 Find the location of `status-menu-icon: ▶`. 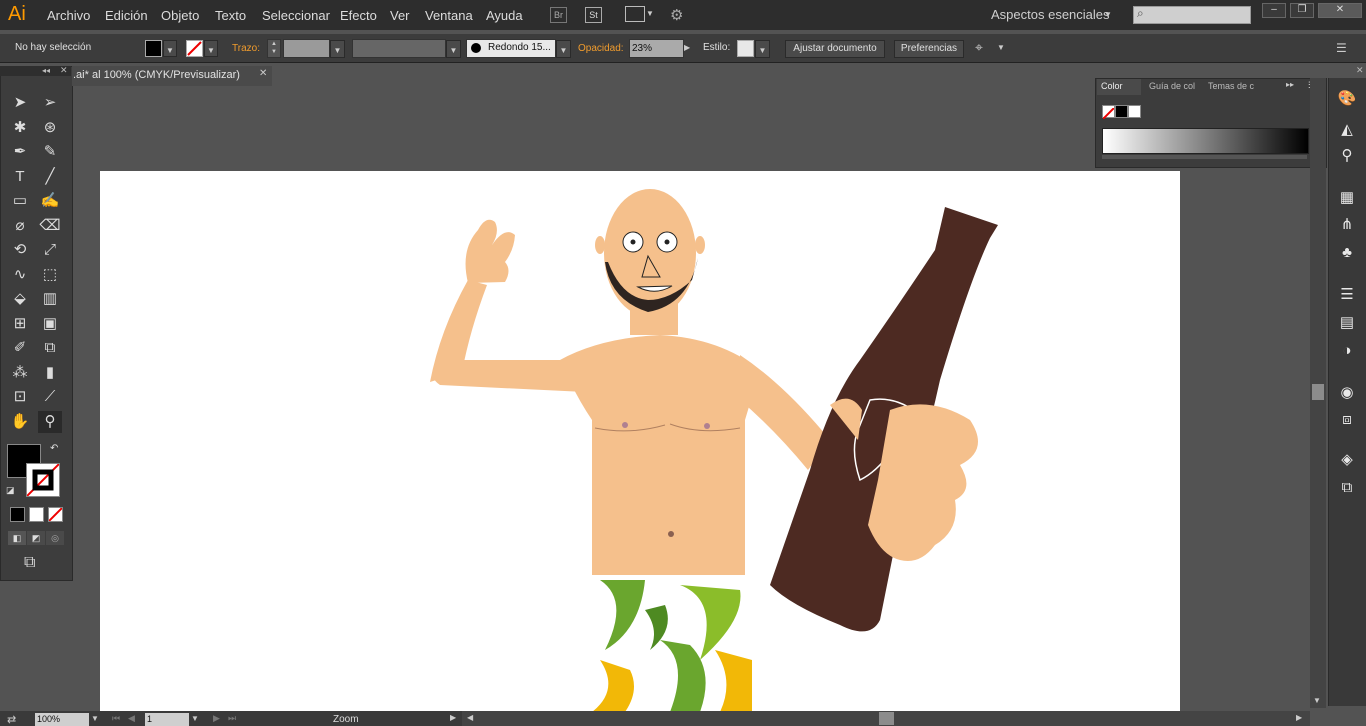

status-menu-icon: ▶ is located at coordinates (453, 717).